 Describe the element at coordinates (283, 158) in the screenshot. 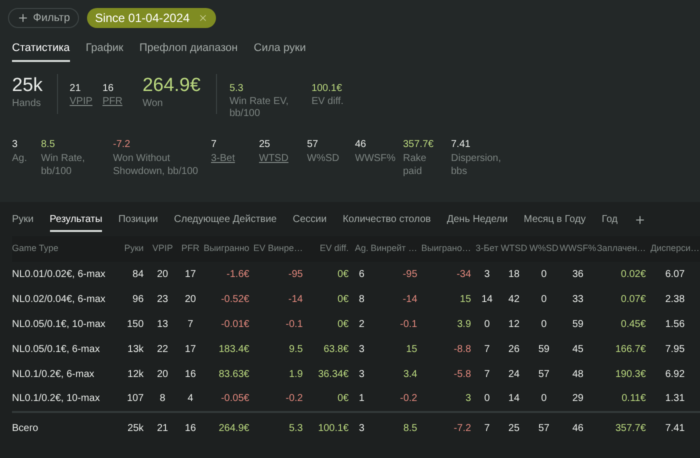

I see `stat-link: WTSD` at that location.